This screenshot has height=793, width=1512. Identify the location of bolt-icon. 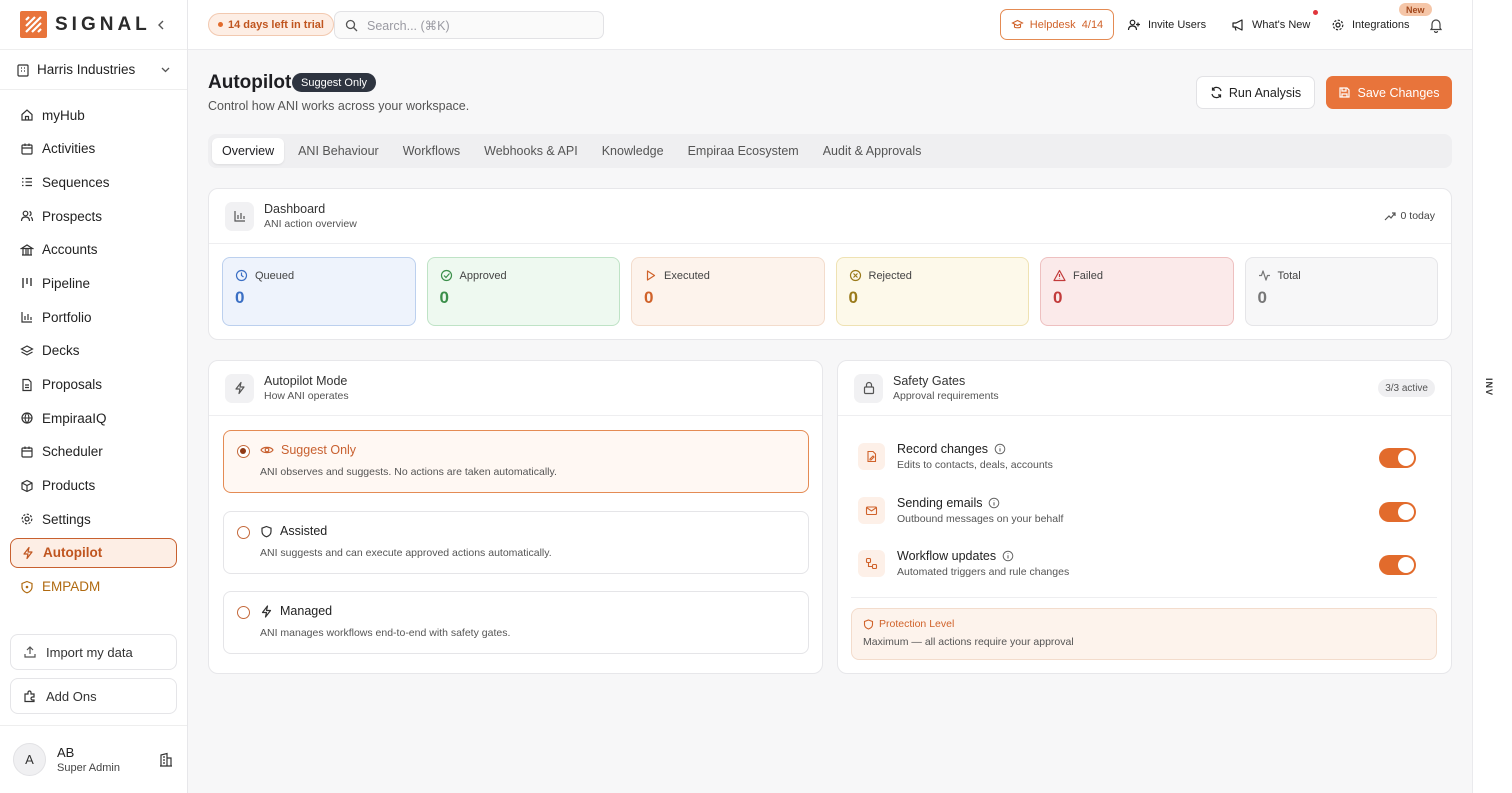
(239, 388).